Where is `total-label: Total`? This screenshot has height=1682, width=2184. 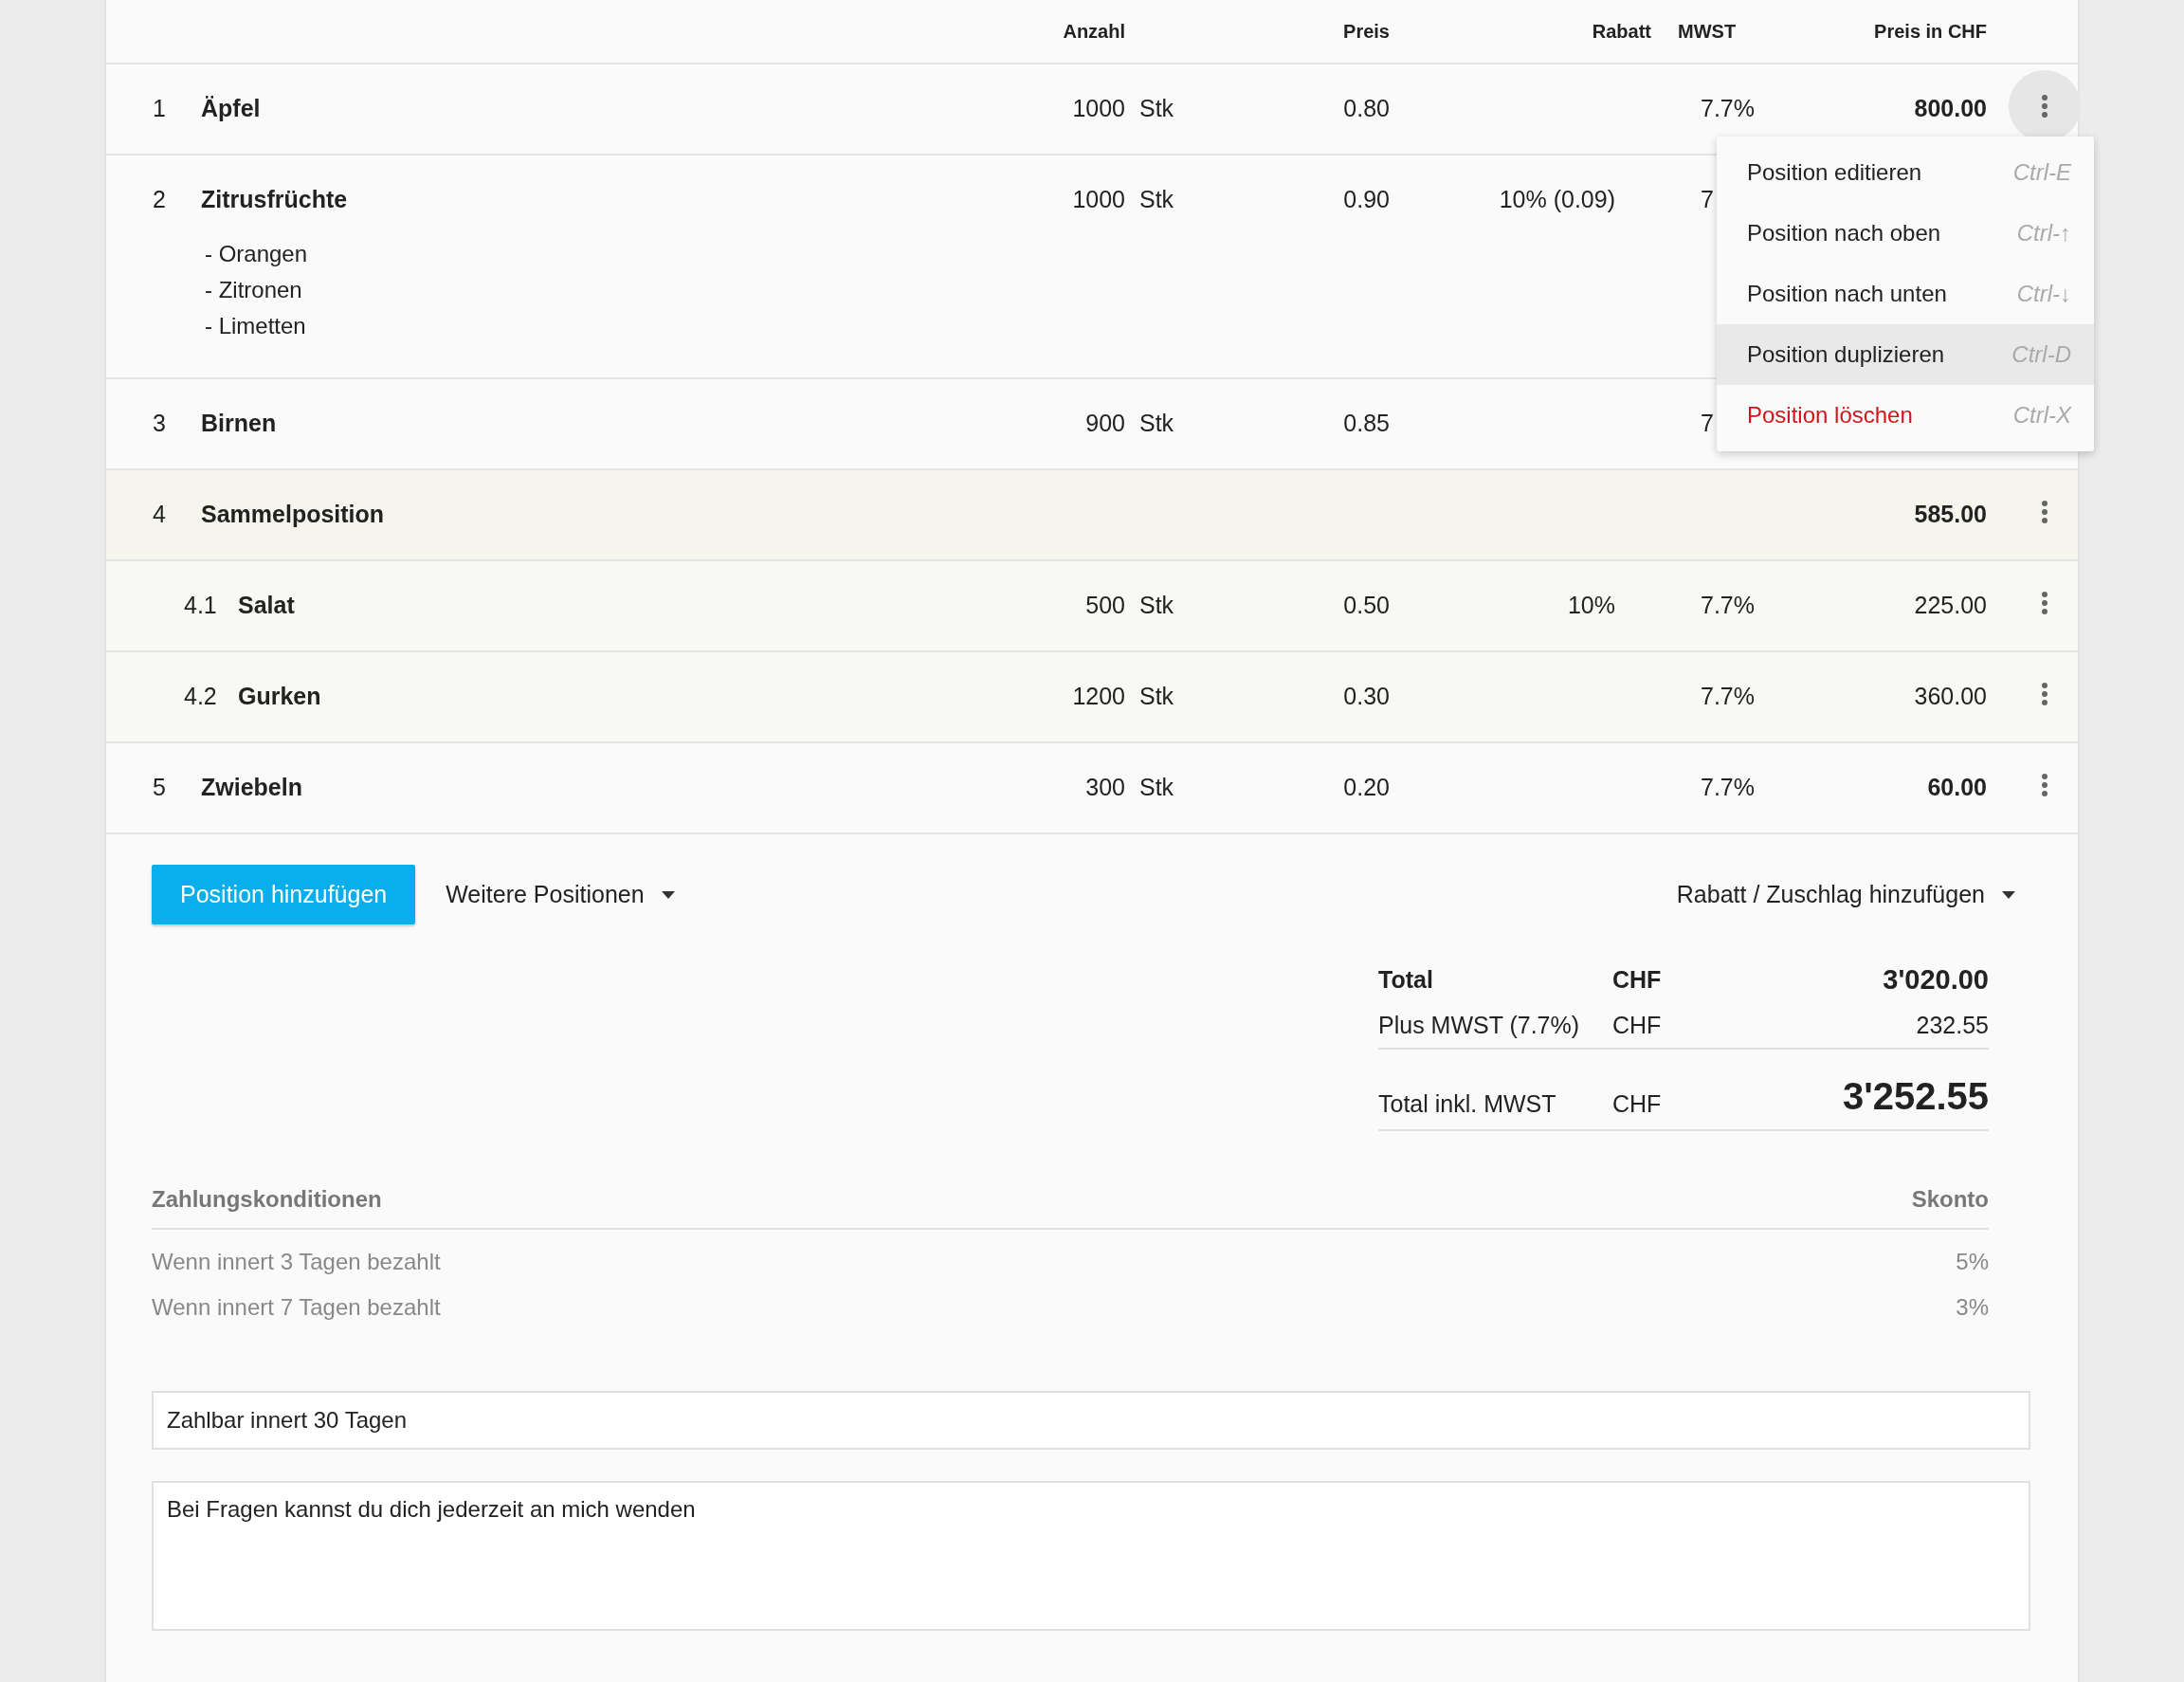
total-label: Total is located at coordinates (1406, 980).